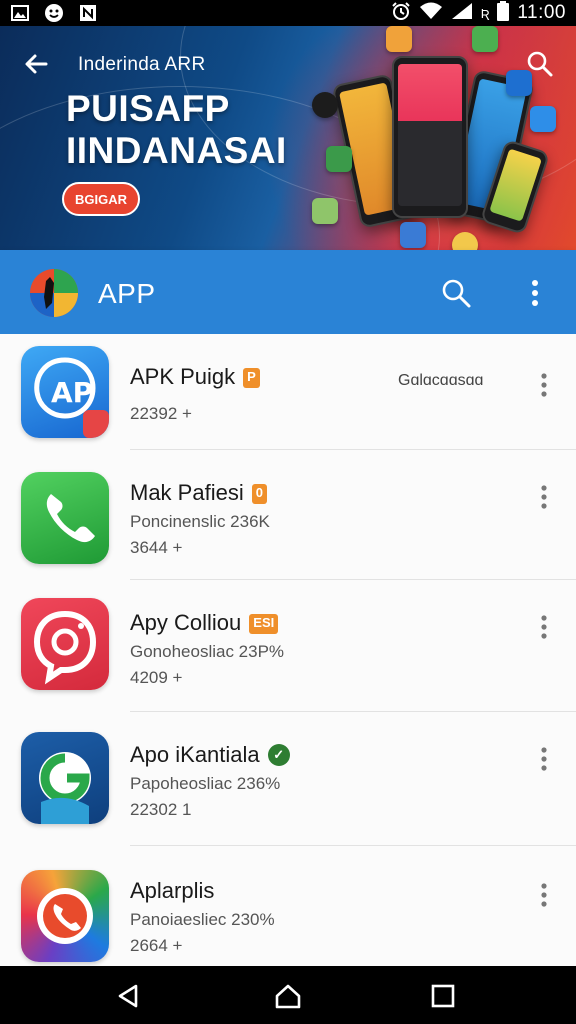 Image resolution: width=576 pixels, height=1024 pixels. Describe the element at coordinates (161, 413) in the screenshot. I see `download-count: 22392 +` at that location.